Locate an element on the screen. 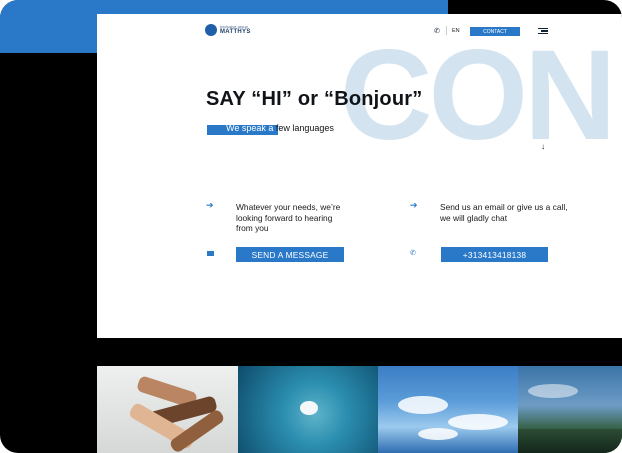 The image size is (622, 453). phone-number-button: +313413418138 is located at coordinates (494, 254).